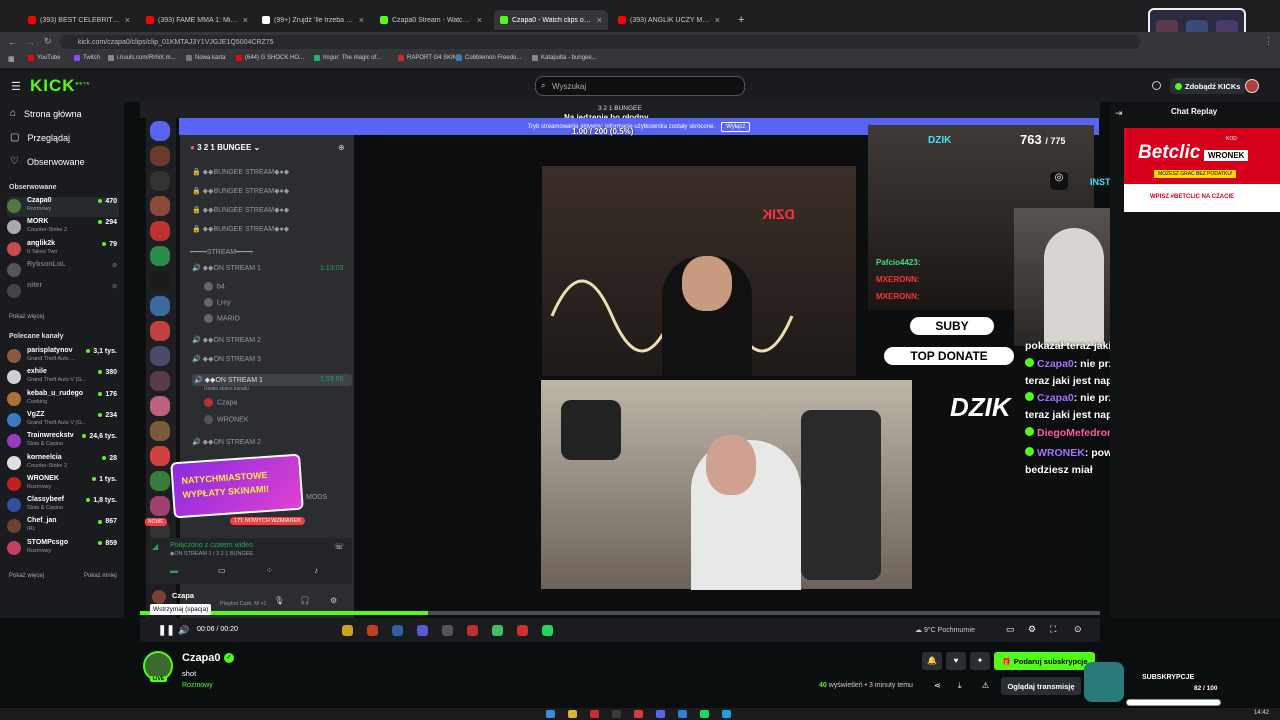 Image resolution: width=1280 pixels, height=720 pixels. I want to click on follow-heart-icon: ♥, so click(956, 661).